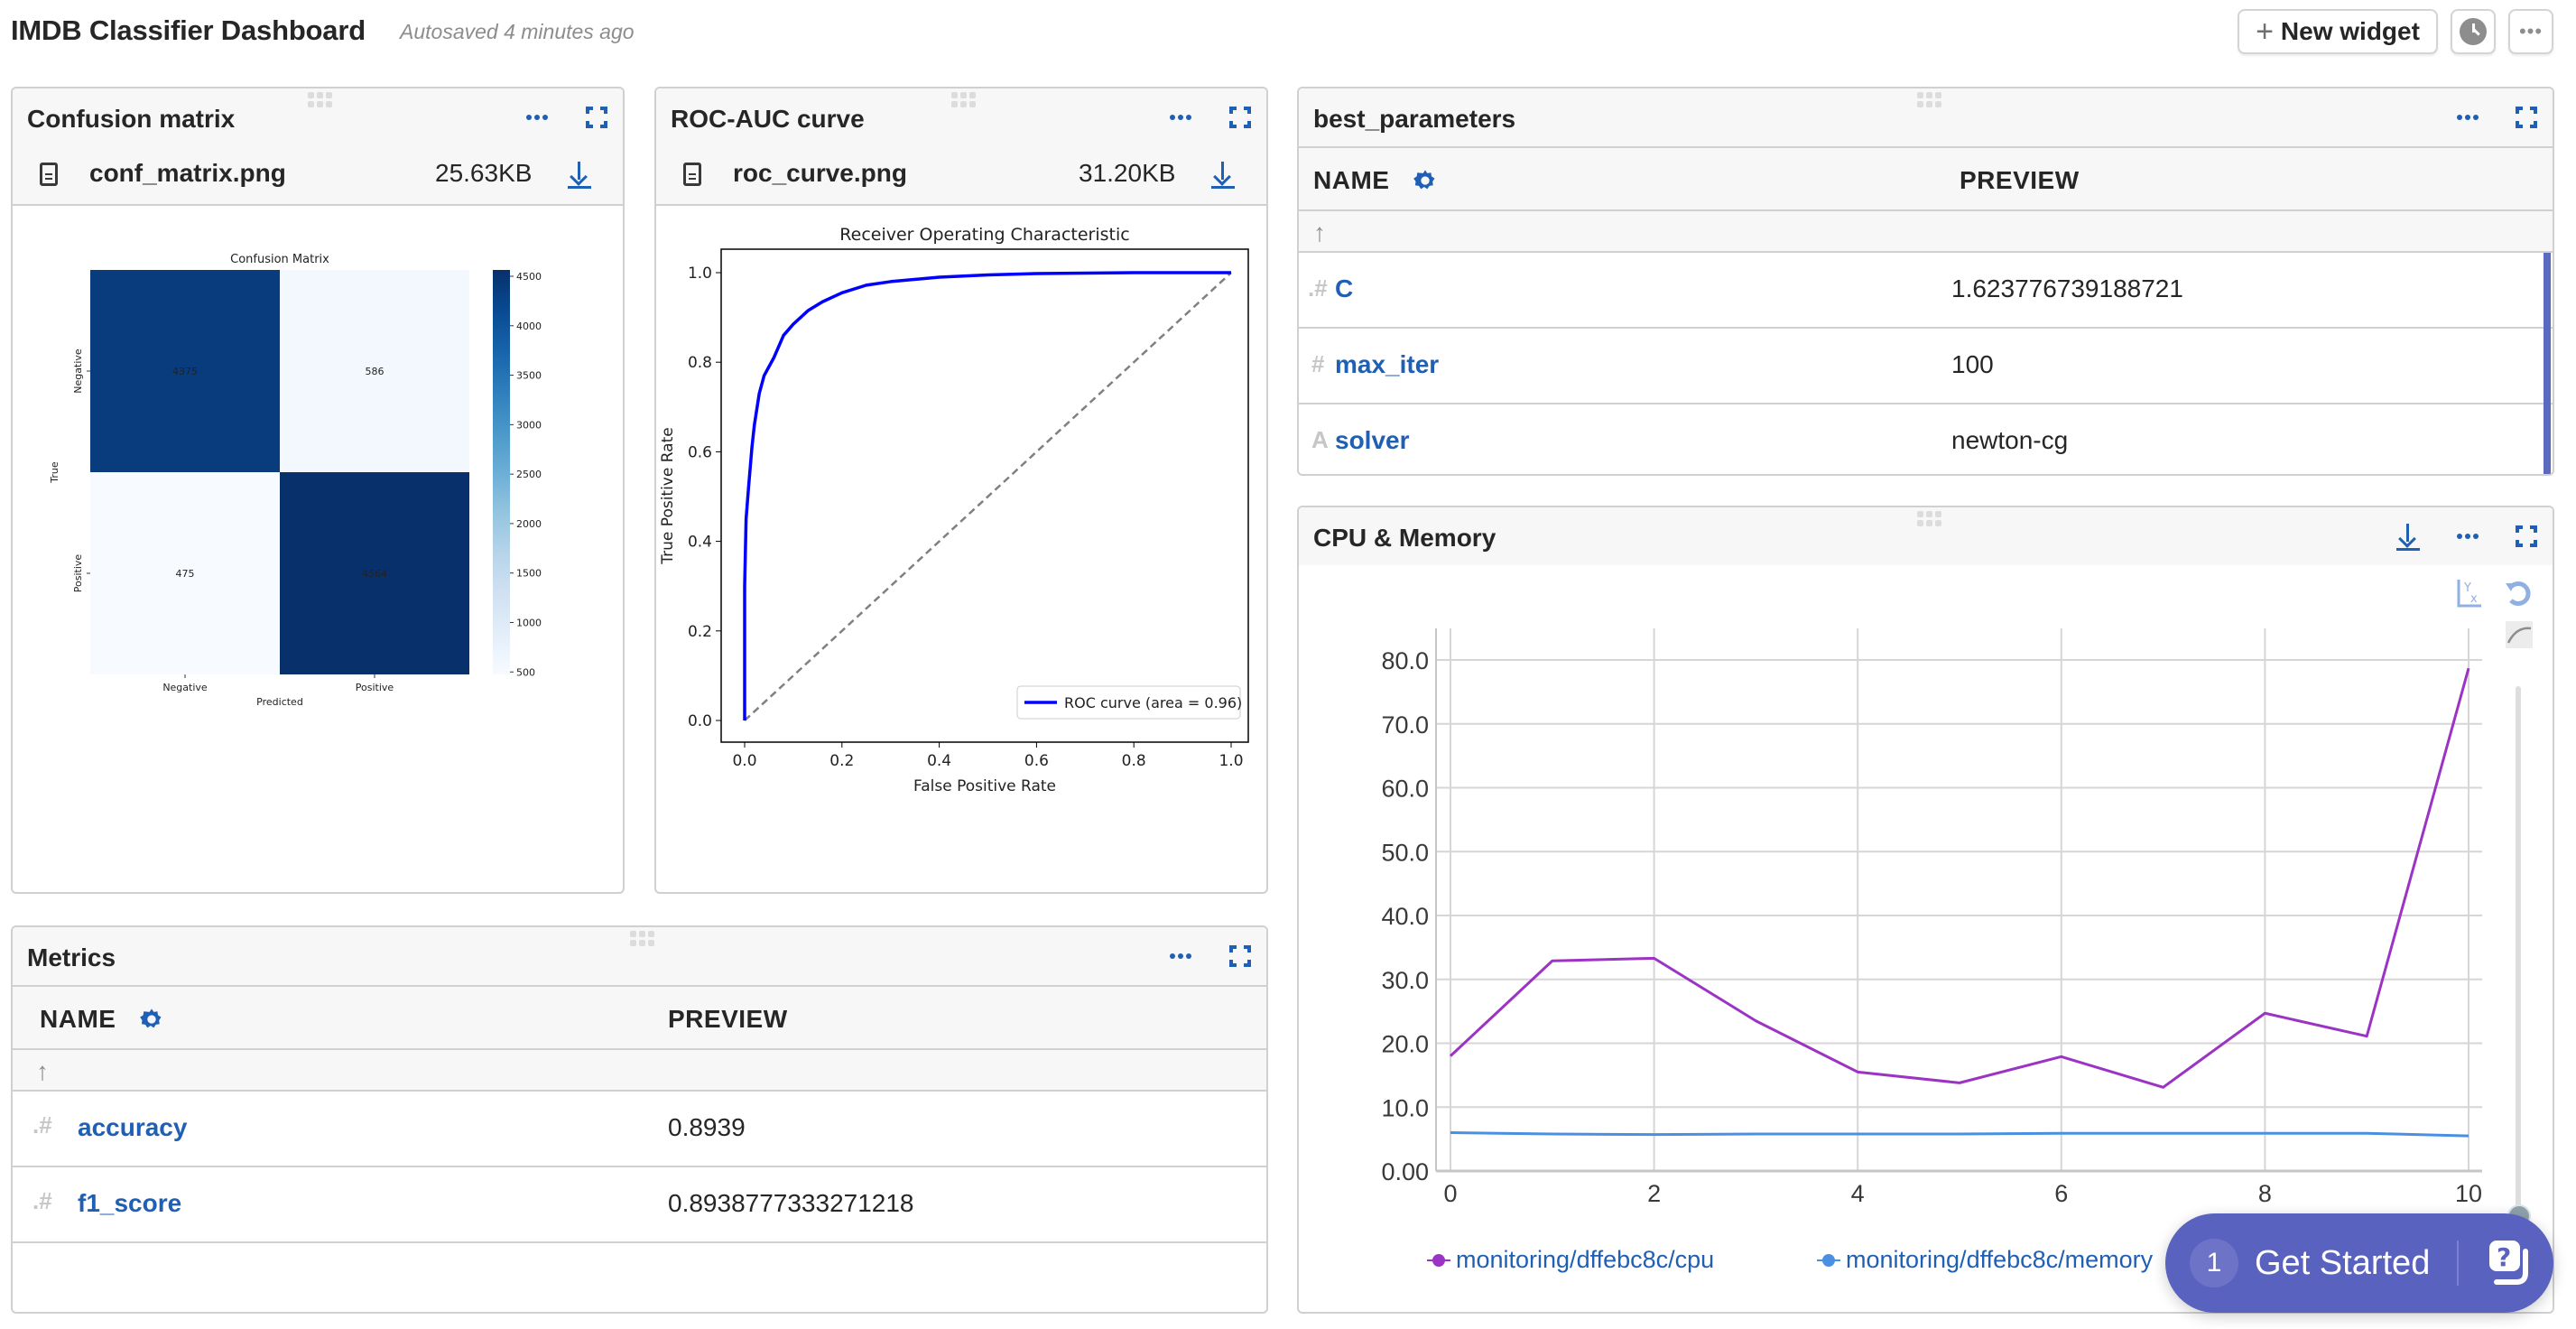 Image resolution: width=2576 pixels, height=1329 pixels. Describe the element at coordinates (700, 363) in the screenshot. I see `y-tick-label: 0.8` at that location.